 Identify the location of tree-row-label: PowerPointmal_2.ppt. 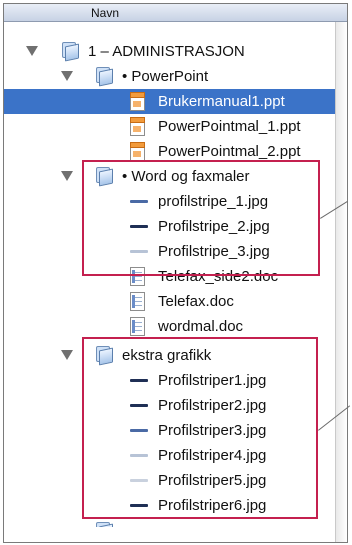
(229, 151).